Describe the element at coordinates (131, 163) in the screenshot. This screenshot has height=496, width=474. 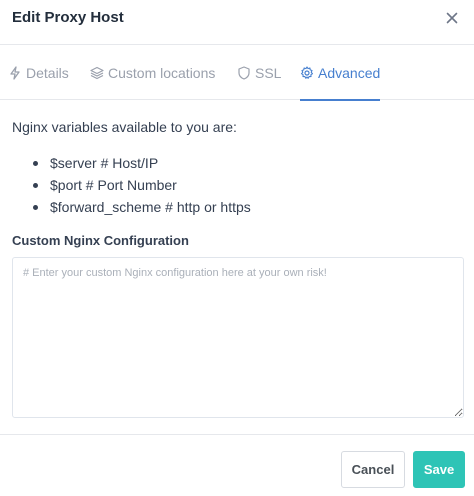
I see `variable-item: $server # Host/IP` at that location.